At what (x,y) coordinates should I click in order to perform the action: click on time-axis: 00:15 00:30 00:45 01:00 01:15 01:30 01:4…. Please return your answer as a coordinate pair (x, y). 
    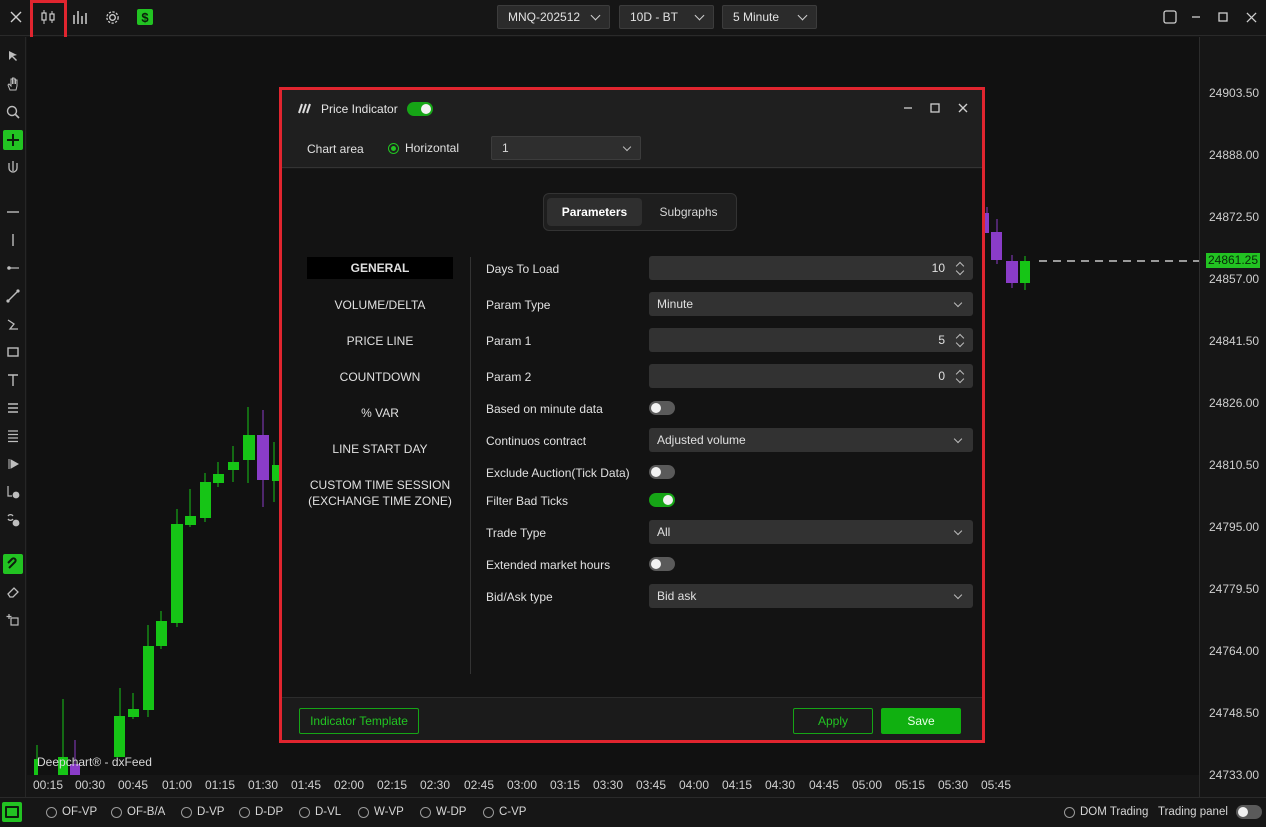
    Looking at the image, I should click on (613, 786).